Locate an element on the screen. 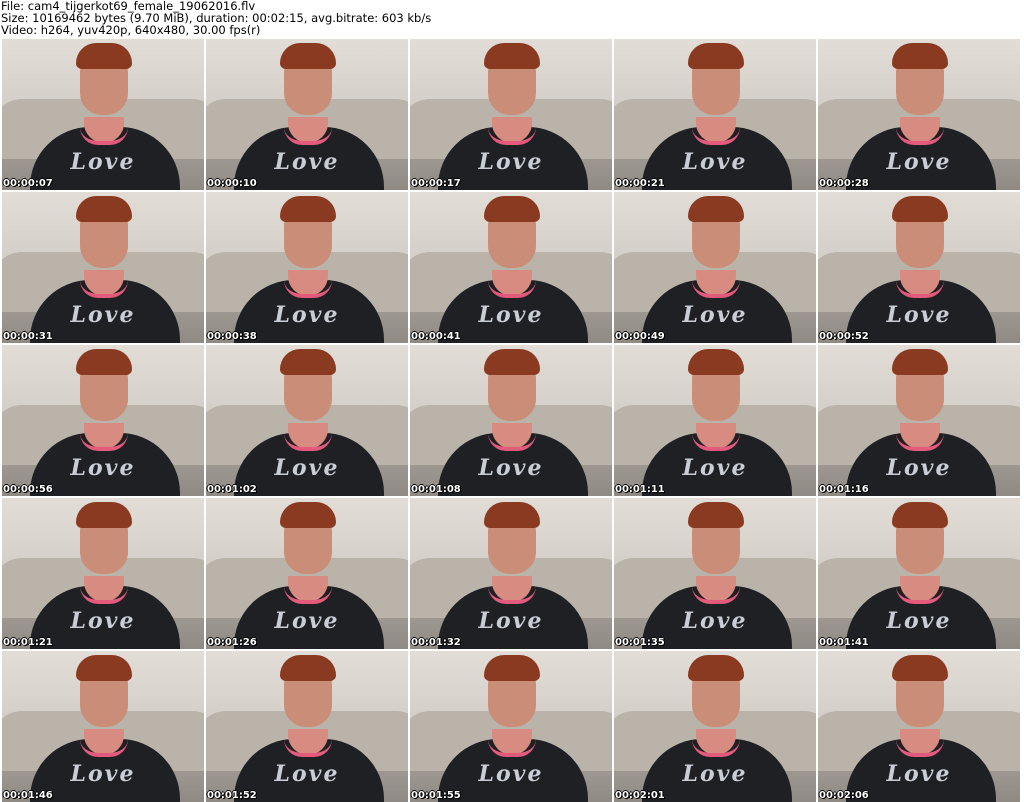  thumbnail-timestamp: 00:00:38 is located at coordinates (232, 336).